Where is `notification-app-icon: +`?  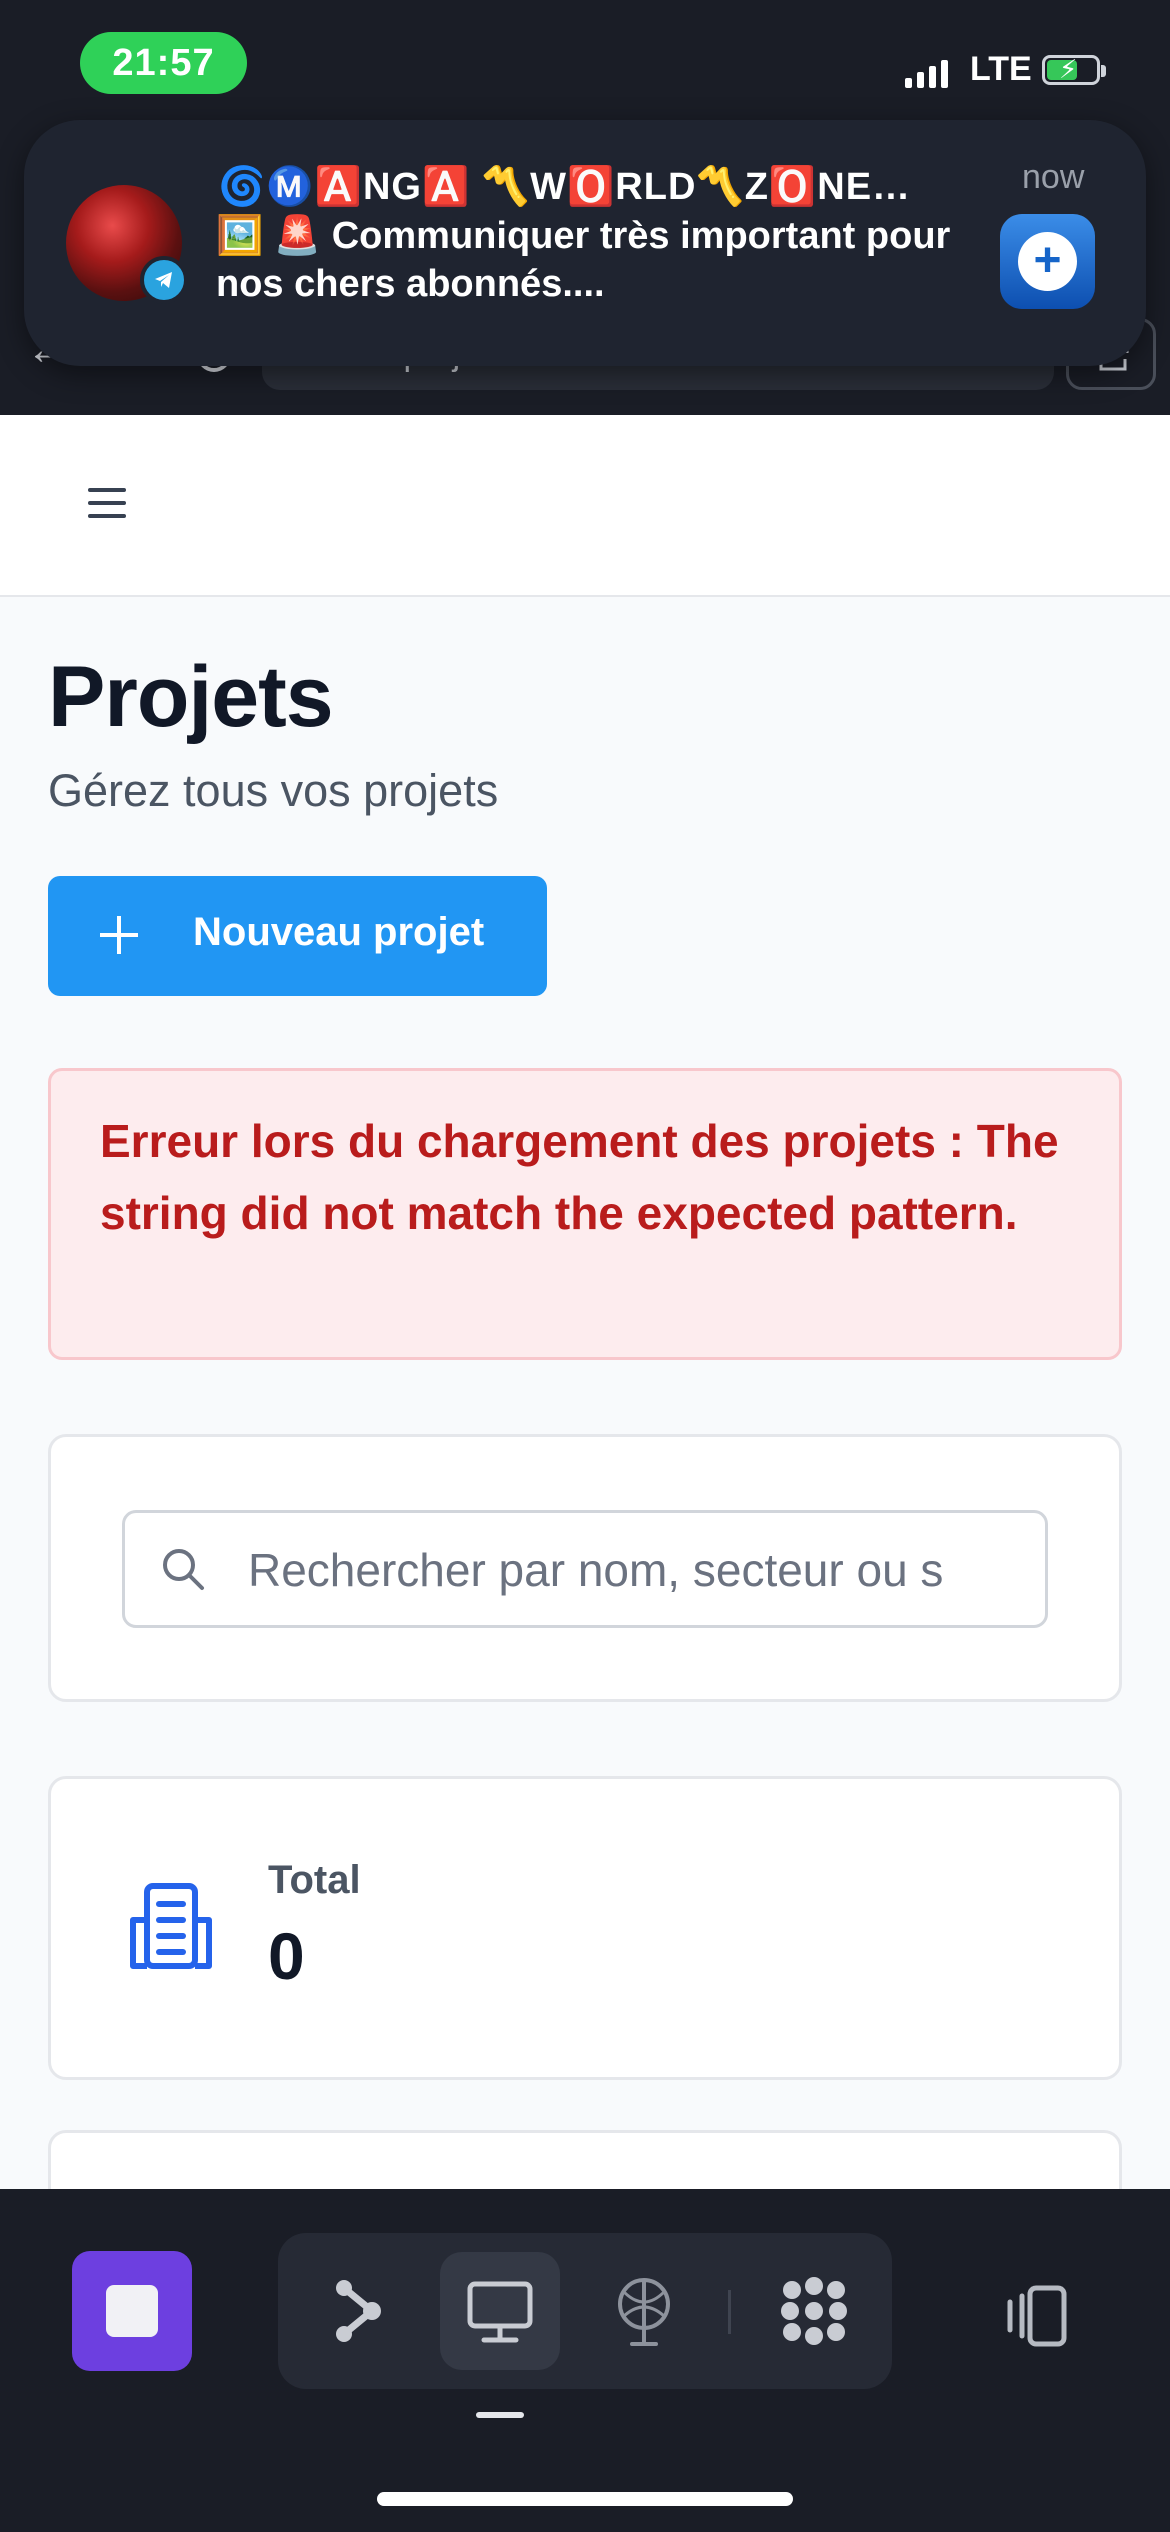
notification-app-icon: + is located at coordinates (1047, 261).